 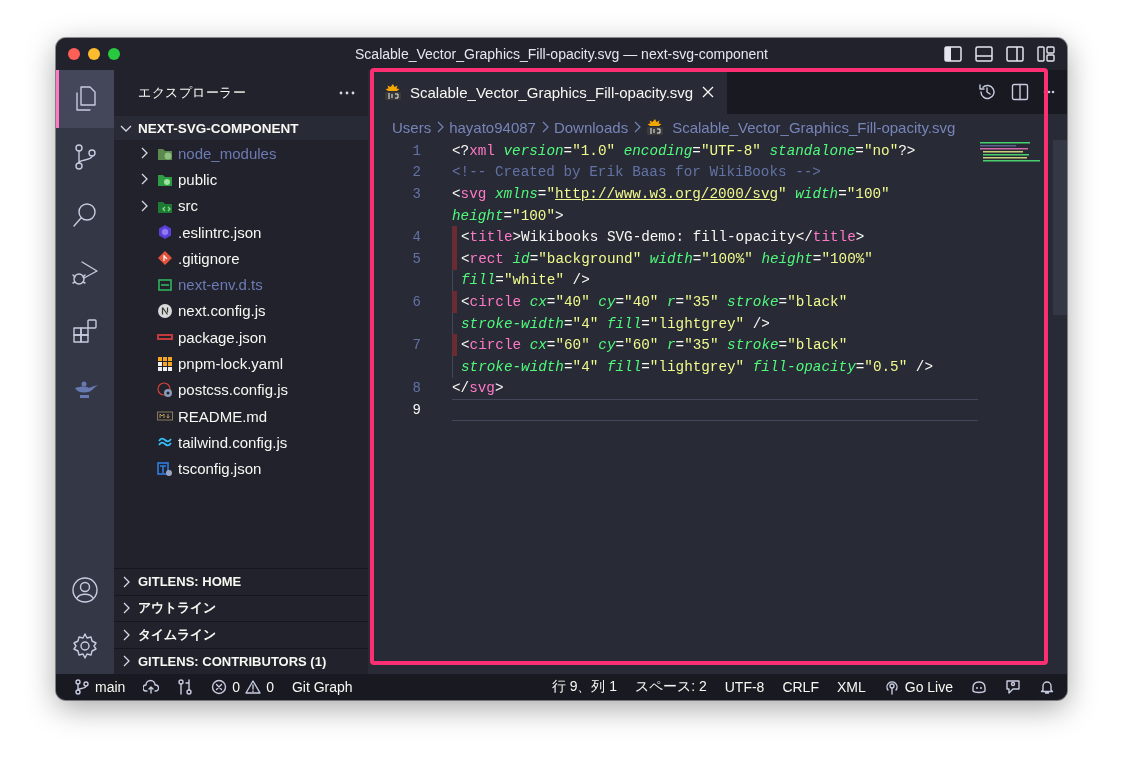 I want to click on file-item: tsconfig.json, so click(x=220, y=469).